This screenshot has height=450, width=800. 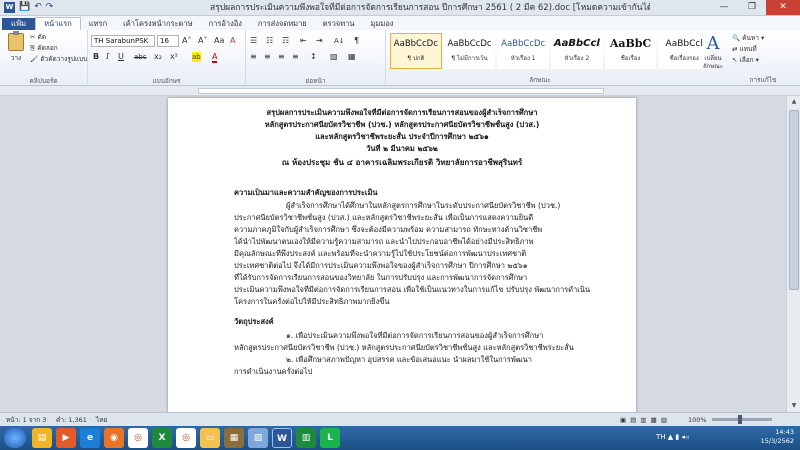 I want to click on start-button, so click(x=15, y=438).